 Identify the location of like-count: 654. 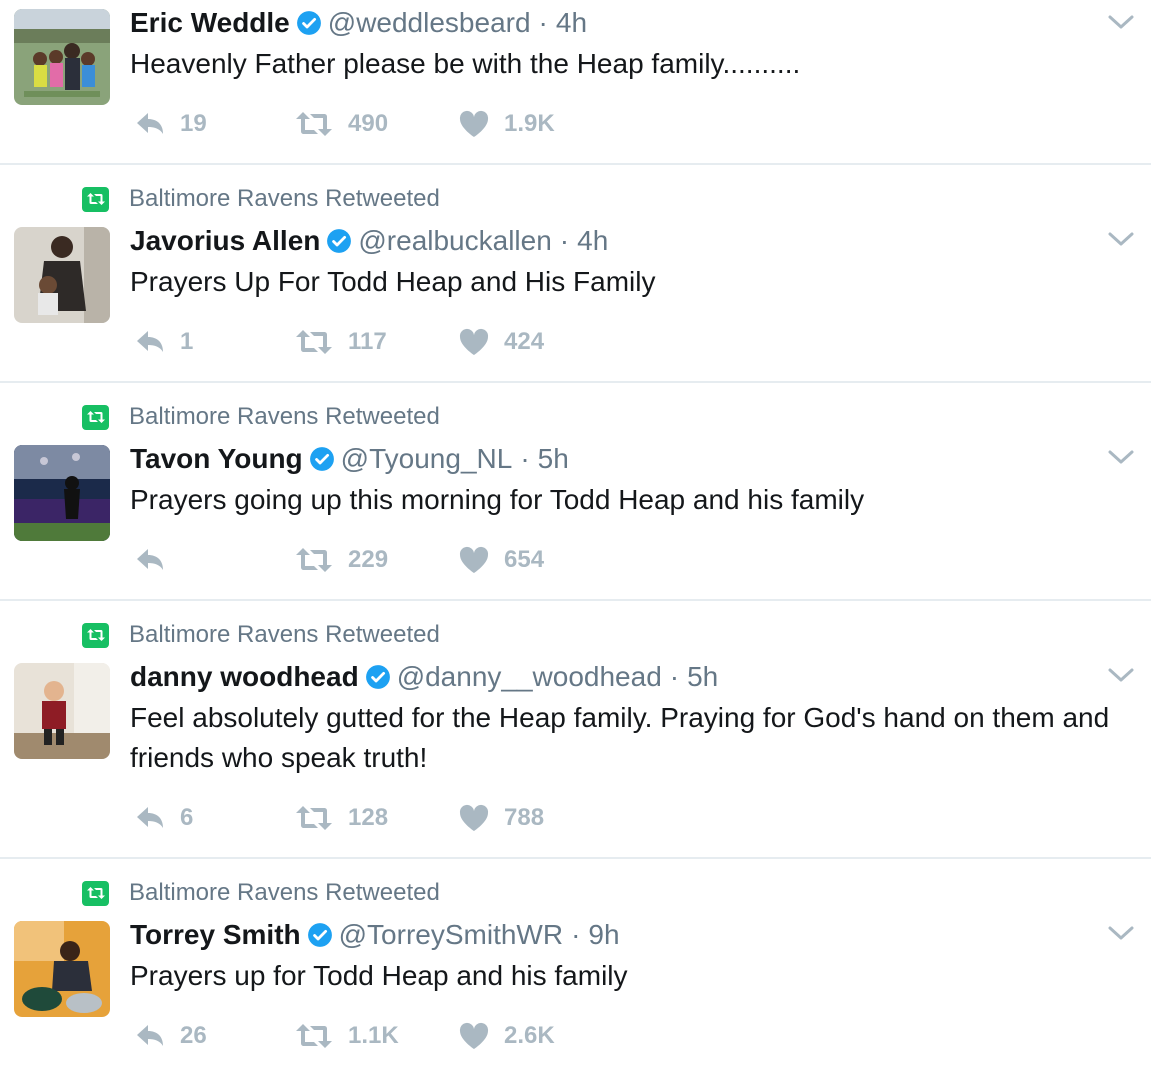
(524, 559).